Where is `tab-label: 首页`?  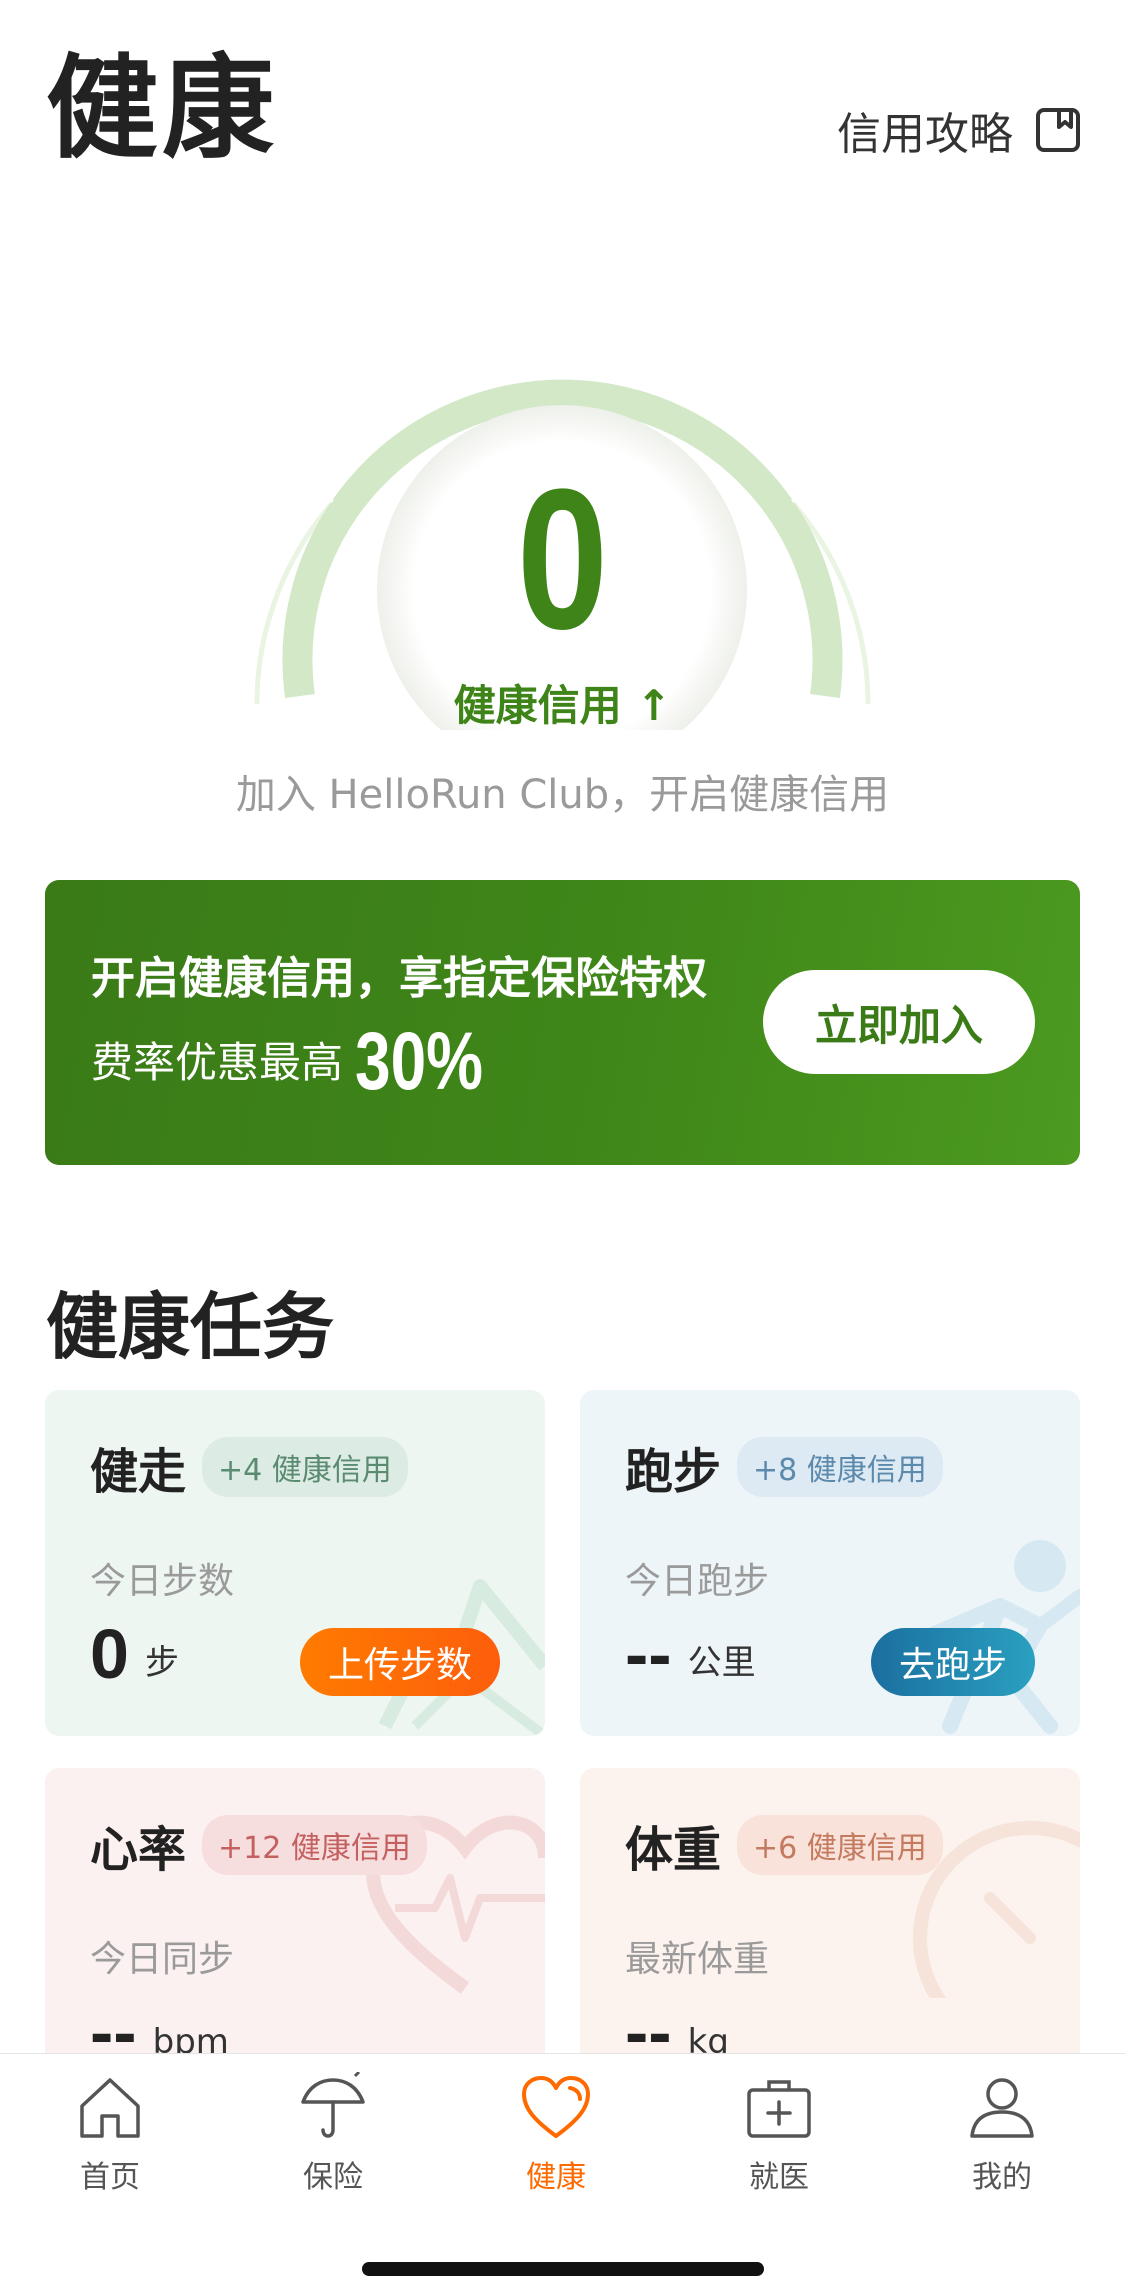 tab-label: 首页 is located at coordinates (110, 2177).